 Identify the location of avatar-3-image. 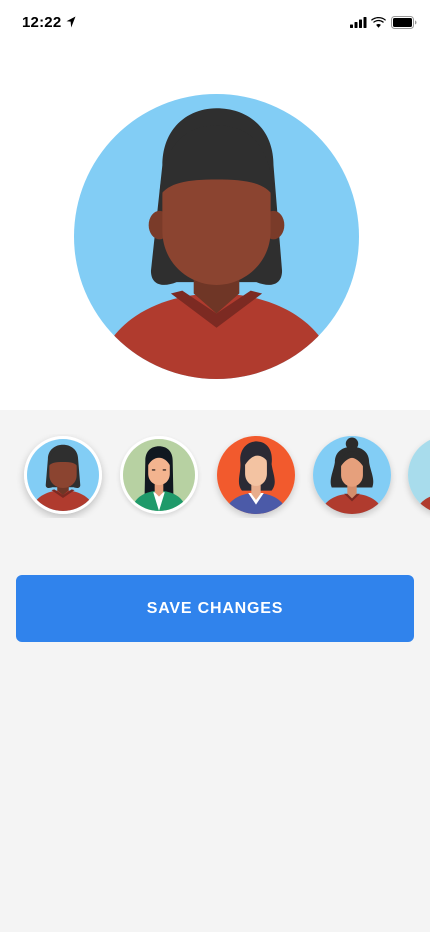
(256, 475).